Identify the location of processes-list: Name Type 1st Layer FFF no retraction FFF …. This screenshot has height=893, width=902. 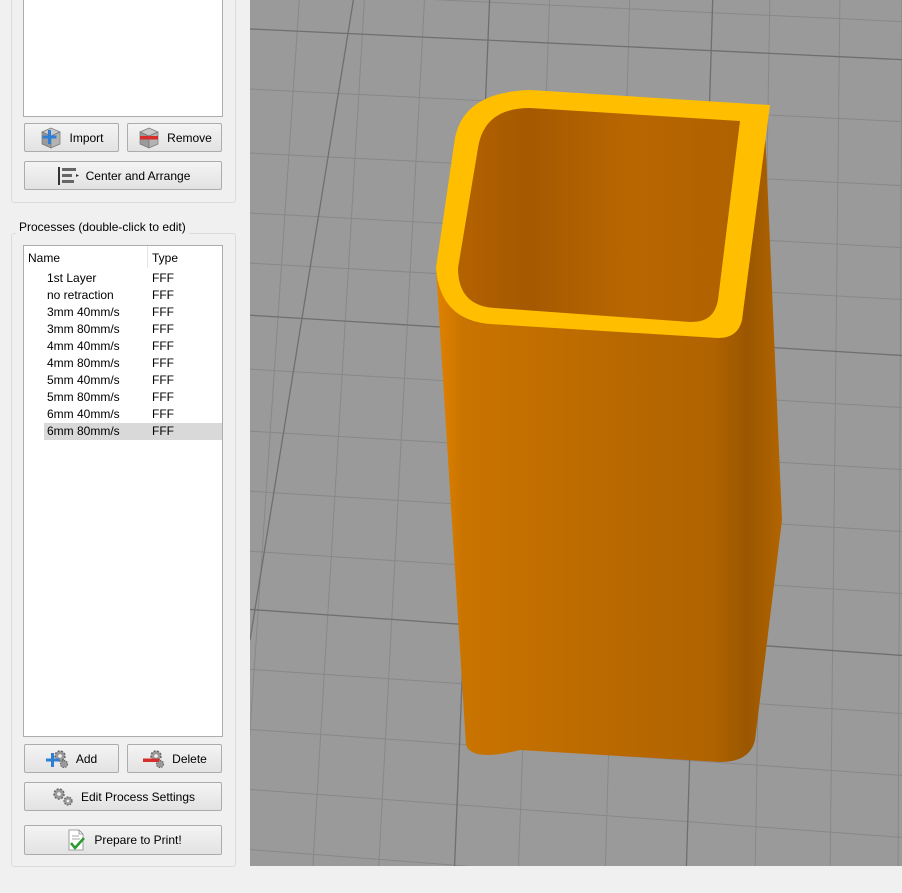
(123, 491).